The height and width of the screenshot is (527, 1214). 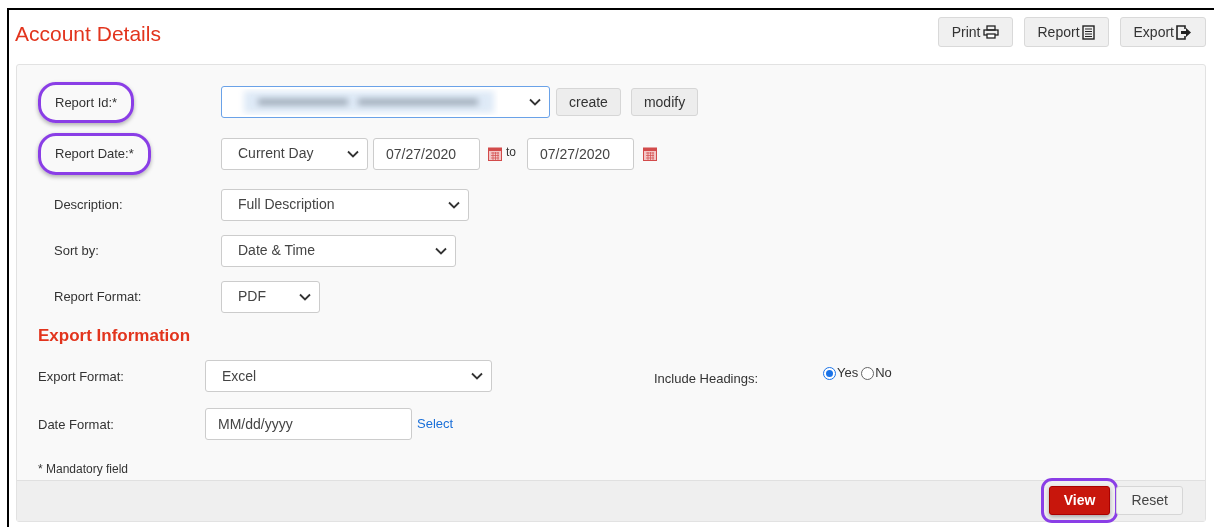 What do you see at coordinates (707, 379) in the screenshot?
I see `field-label: Include Headings:` at bounding box center [707, 379].